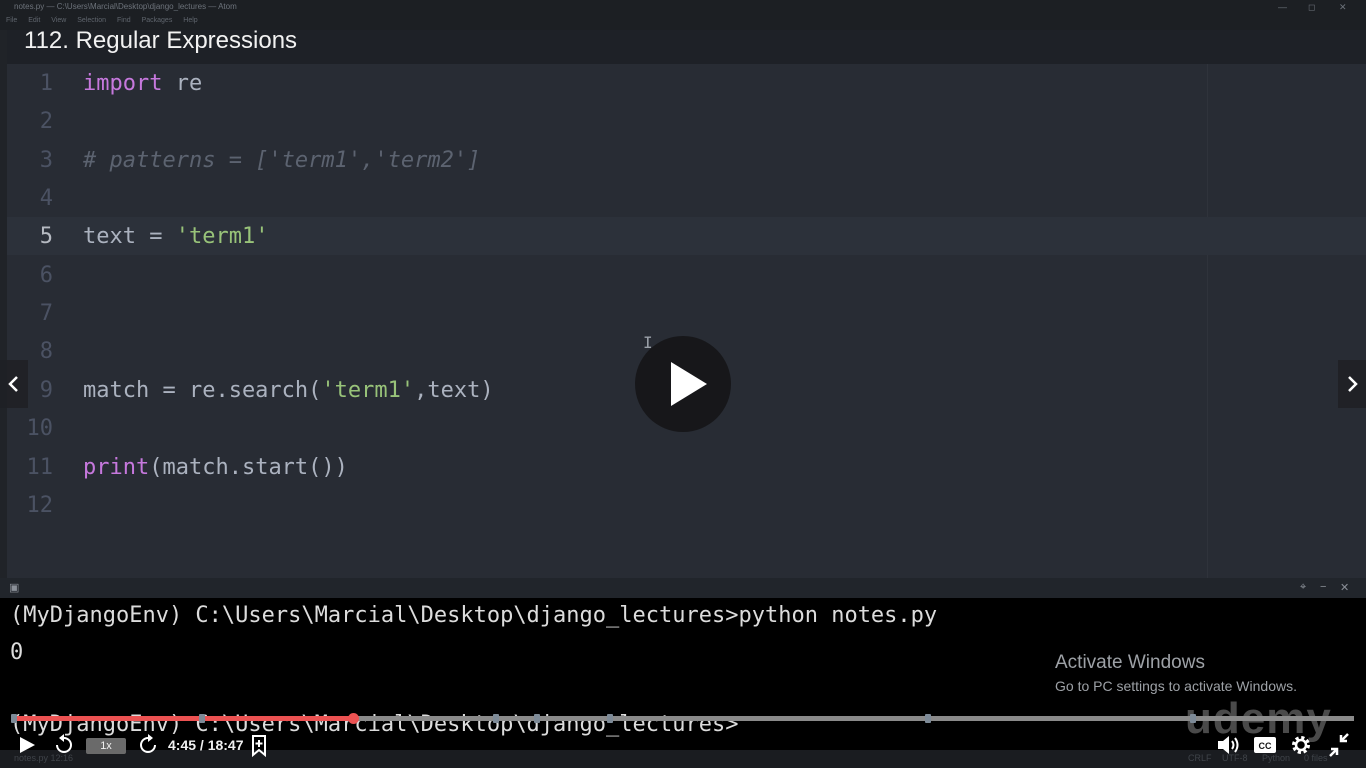  I want to click on forward-5-button, so click(148, 745).